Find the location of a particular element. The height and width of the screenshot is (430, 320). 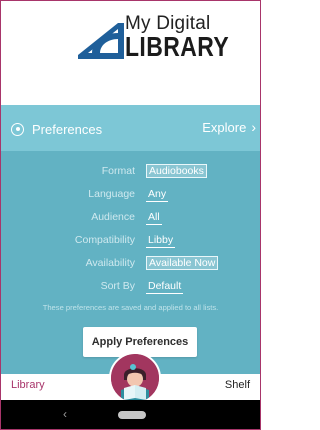

pref-row-sort-by: Sort By Default is located at coordinates (130, 289).